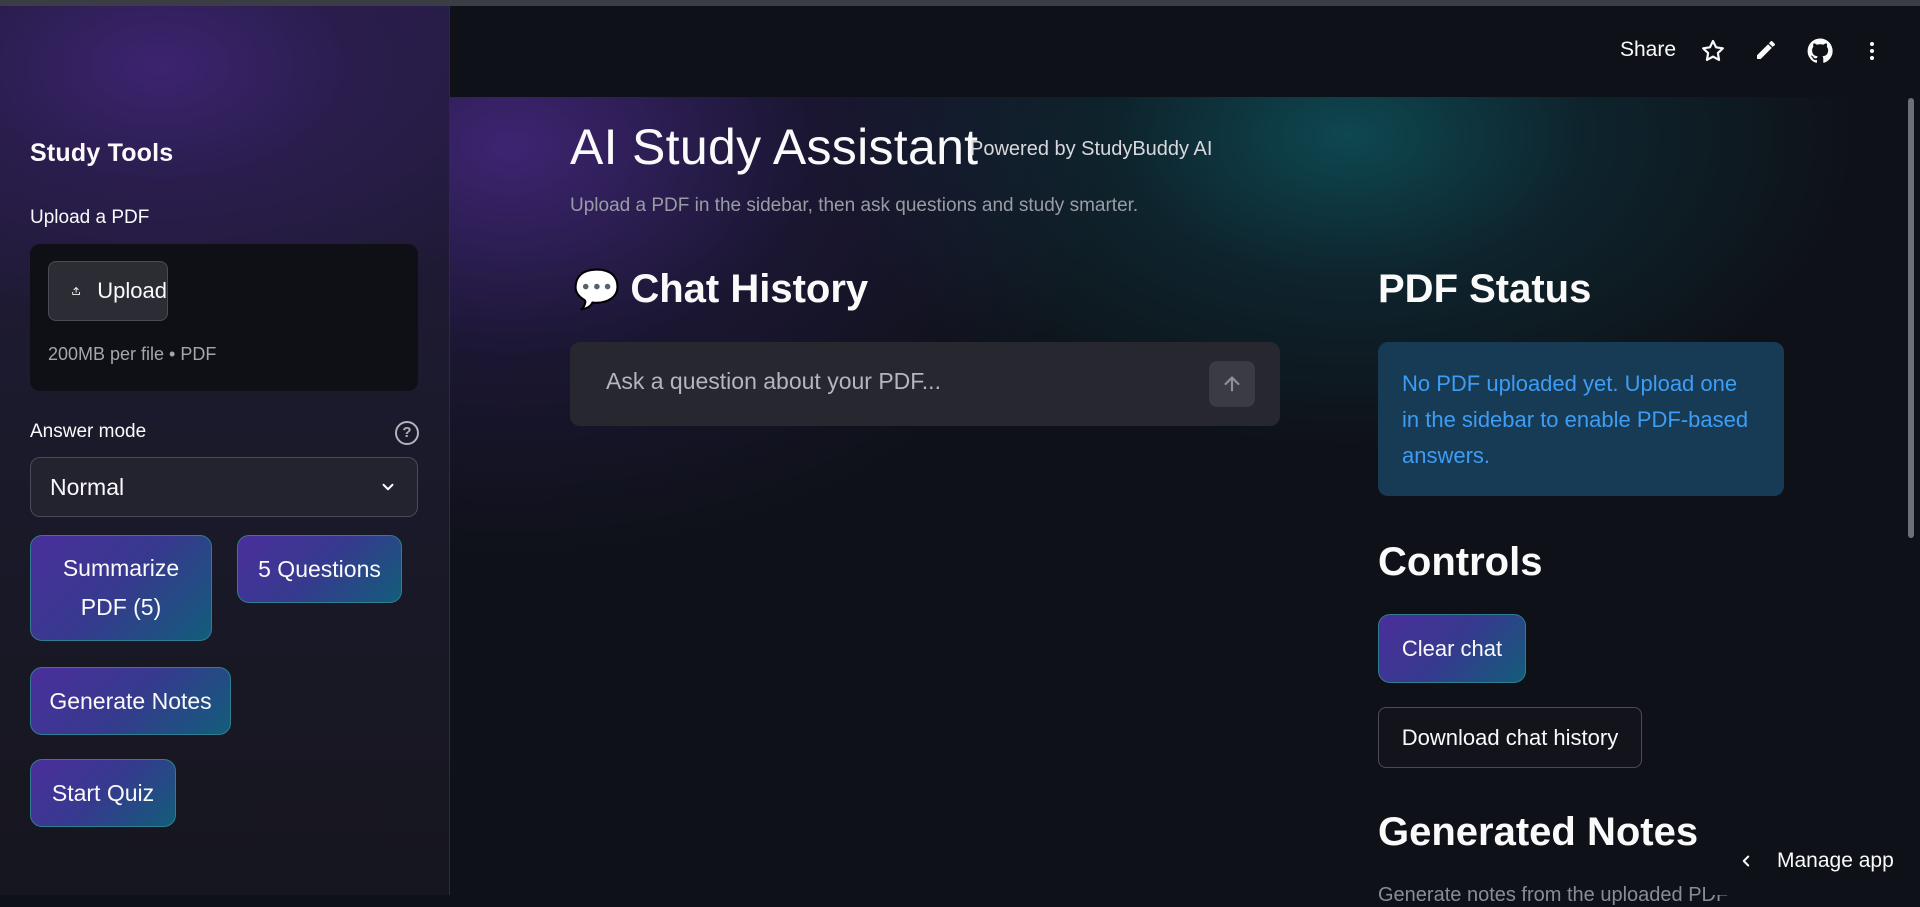  I want to click on upload-button: Upload, so click(108, 291).